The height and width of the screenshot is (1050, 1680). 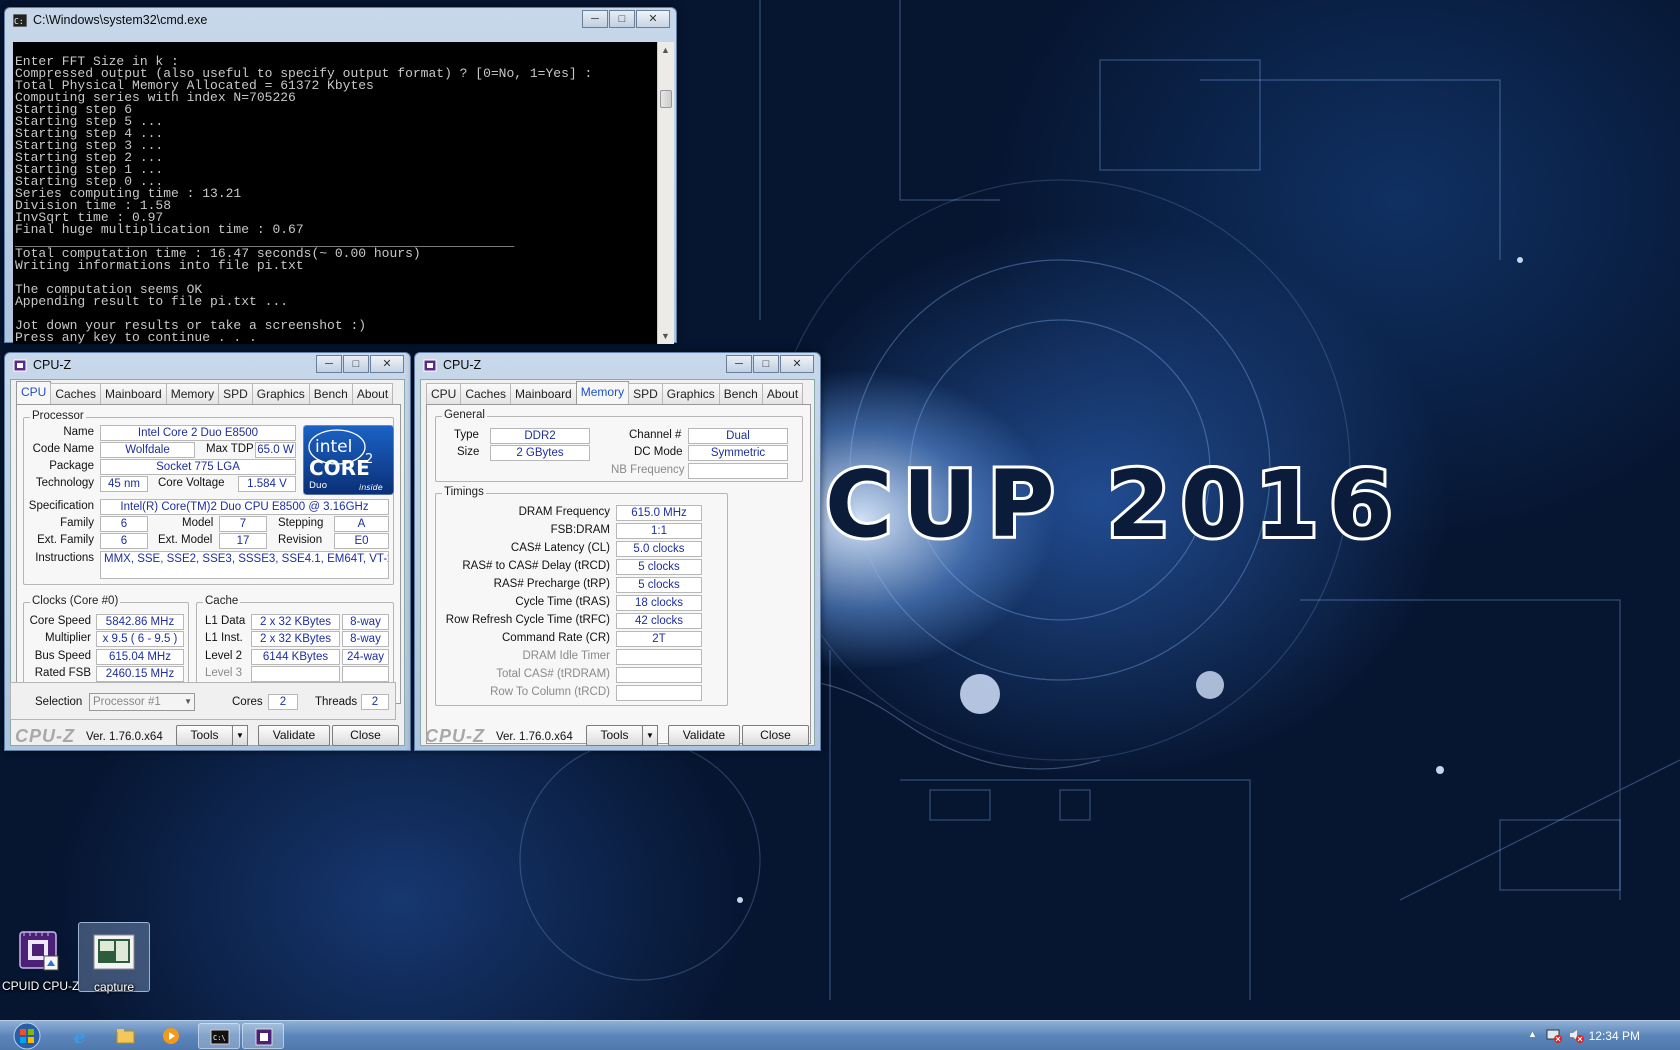 What do you see at coordinates (534, 737) in the screenshot?
I see `version-label: Ver. 1.76.0.x64` at bounding box center [534, 737].